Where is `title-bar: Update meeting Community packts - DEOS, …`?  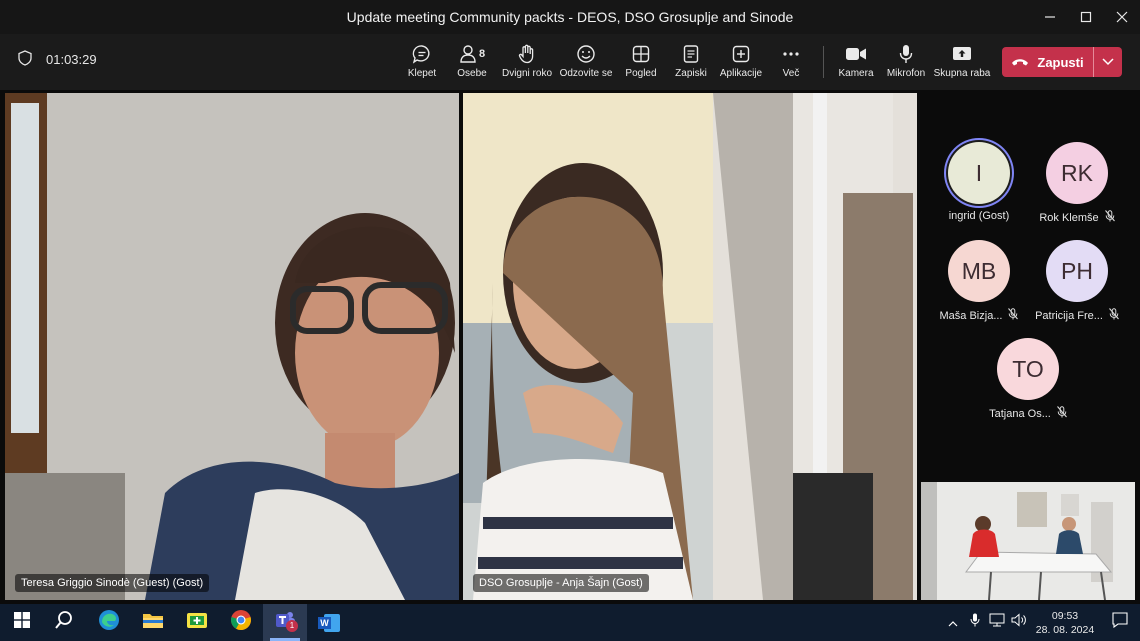
title-bar: Update meeting Community packts - DEOS, … is located at coordinates (570, 17).